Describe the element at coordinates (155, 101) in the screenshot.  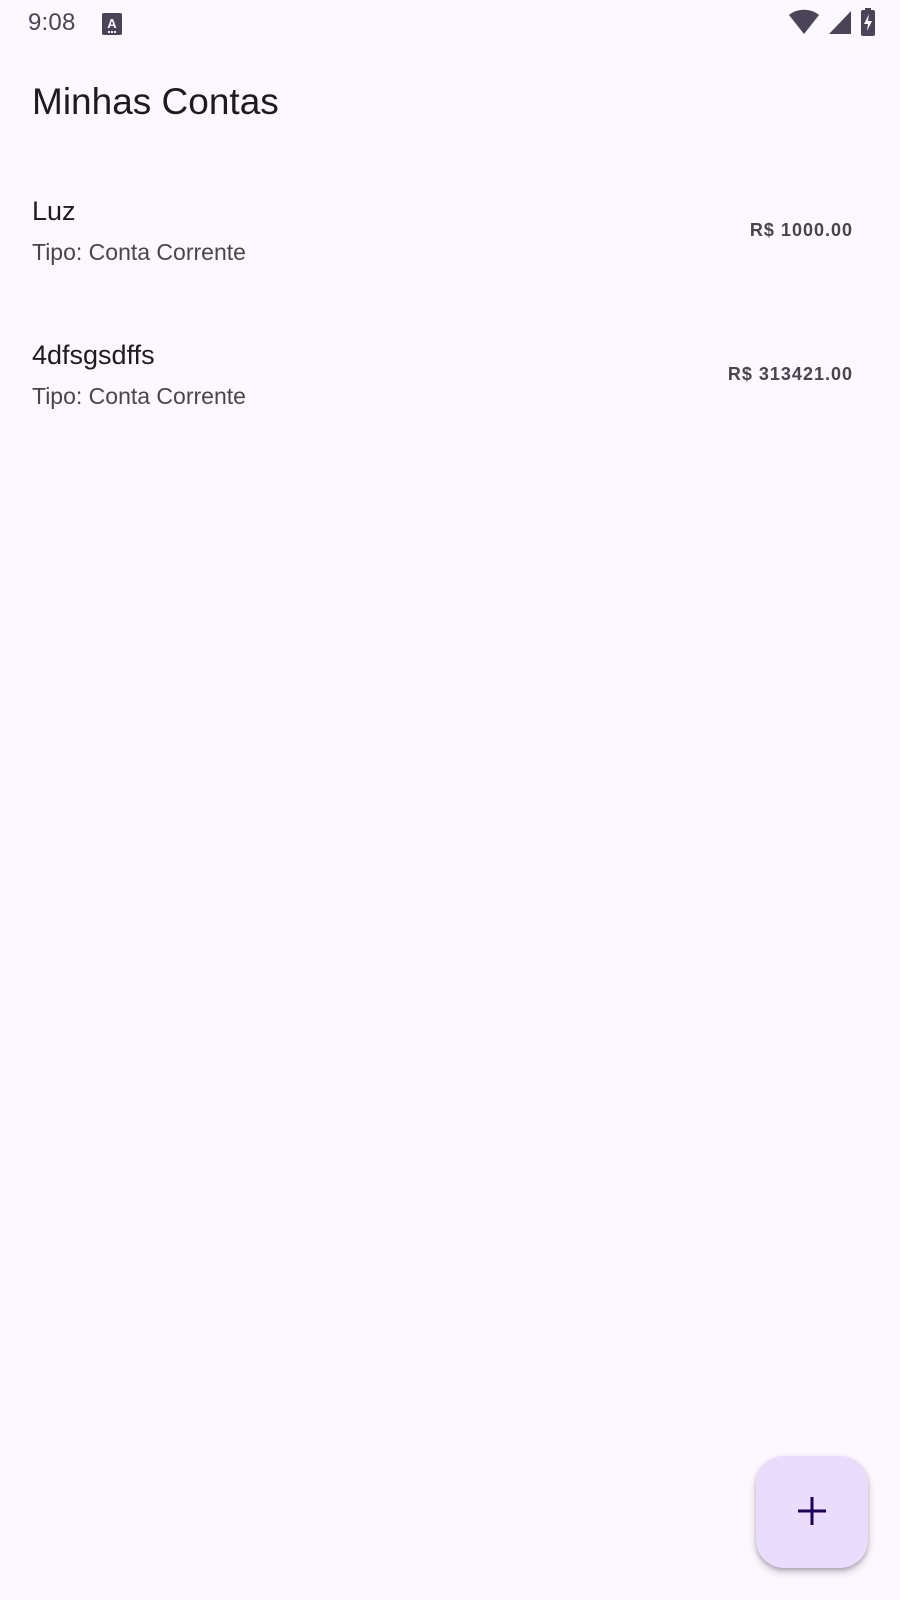
I see `page-title: Minhas Contas` at that location.